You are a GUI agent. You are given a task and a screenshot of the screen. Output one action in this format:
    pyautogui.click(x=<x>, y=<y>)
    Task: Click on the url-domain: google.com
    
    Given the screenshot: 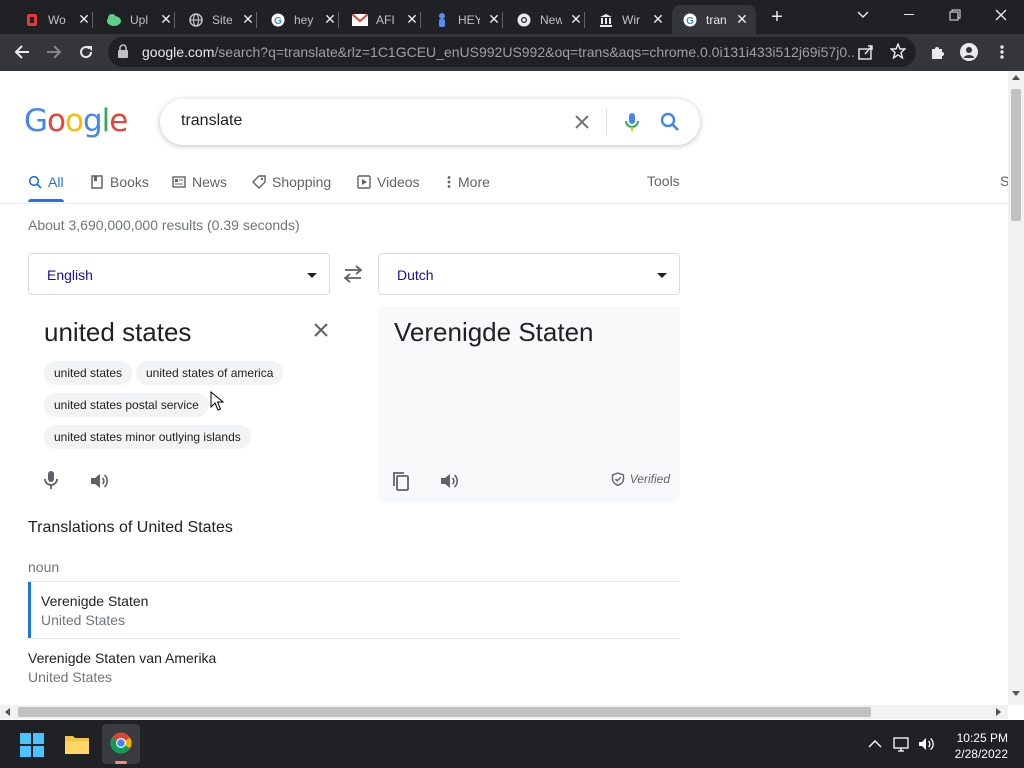 What is the action you would take?
    pyautogui.click(x=178, y=52)
    